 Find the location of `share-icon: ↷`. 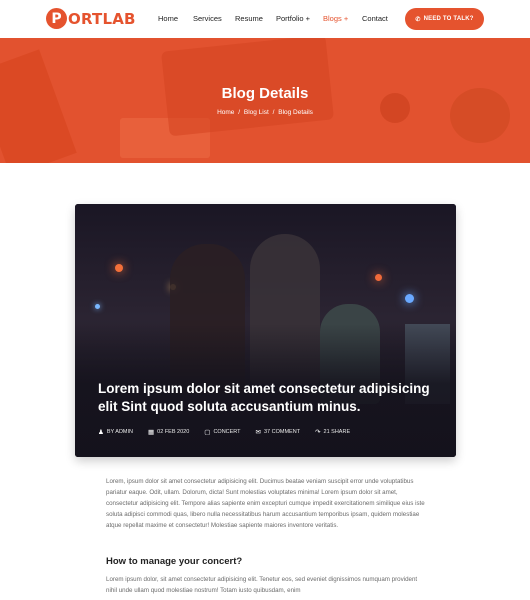

share-icon: ↷ is located at coordinates (318, 432).